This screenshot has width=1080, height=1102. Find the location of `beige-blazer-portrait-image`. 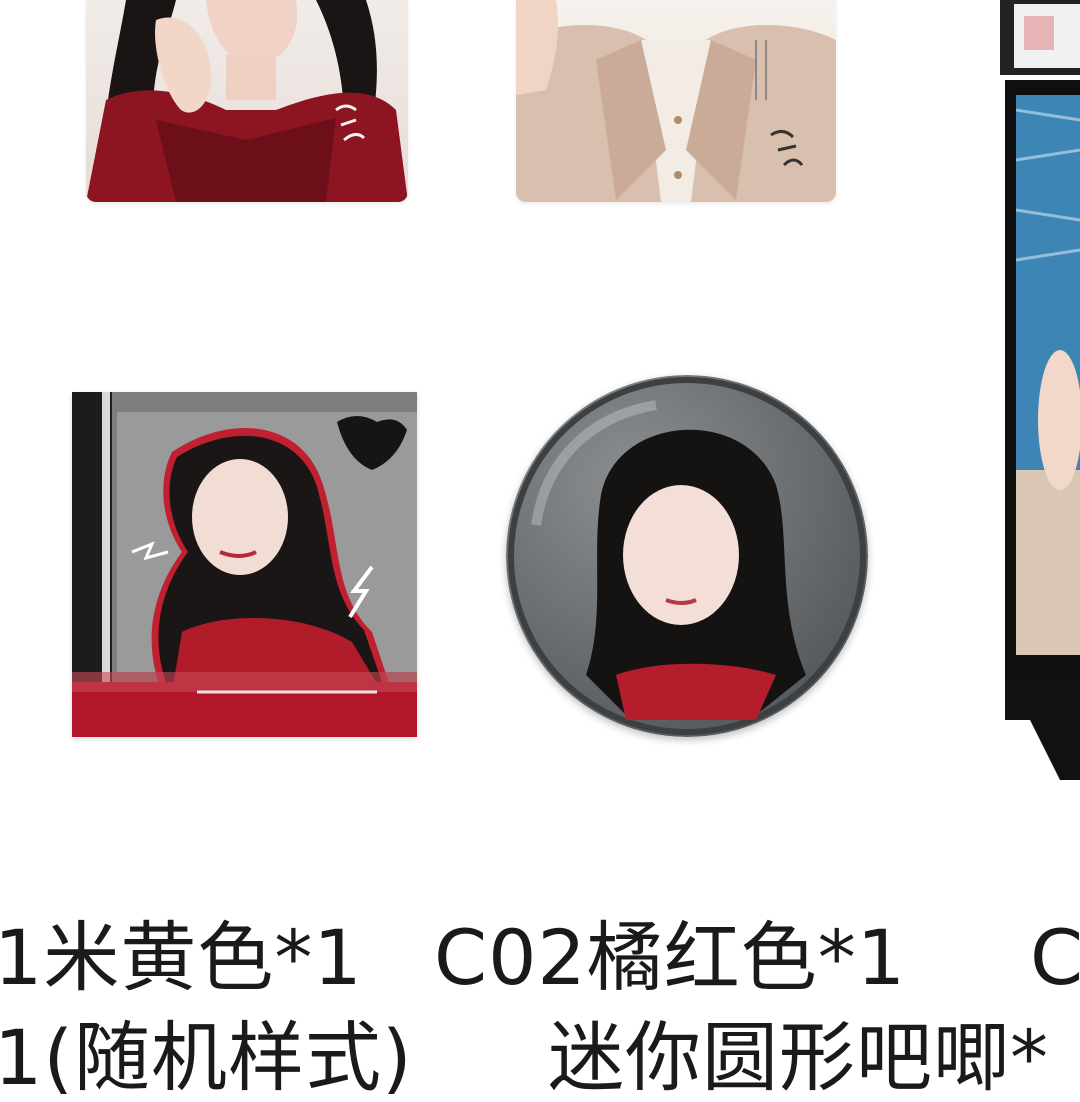

beige-blazer-portrait-image is located at coordinates (676, 101).